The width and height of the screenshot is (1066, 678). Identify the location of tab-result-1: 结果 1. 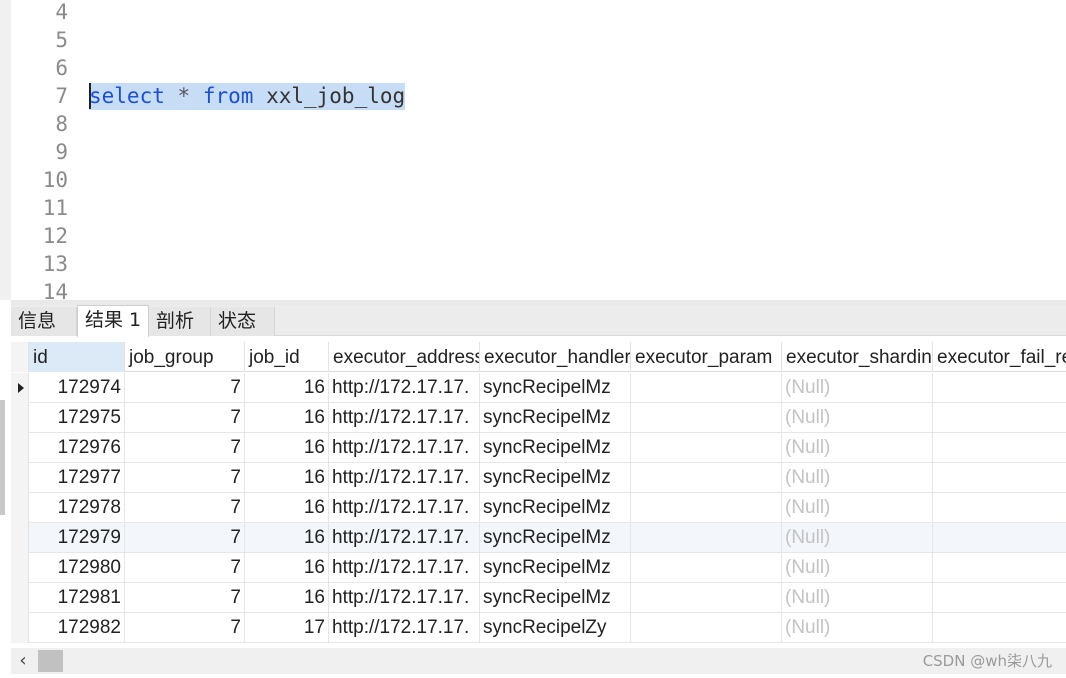
(113, 321).